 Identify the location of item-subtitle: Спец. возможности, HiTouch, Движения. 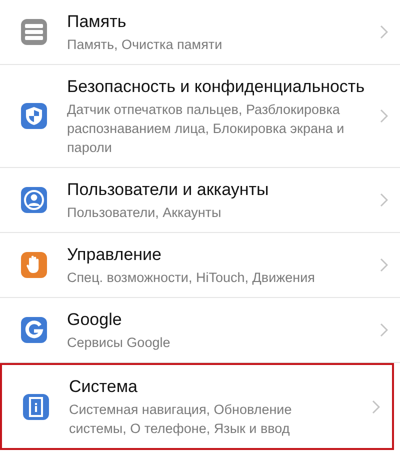
(191, 278).